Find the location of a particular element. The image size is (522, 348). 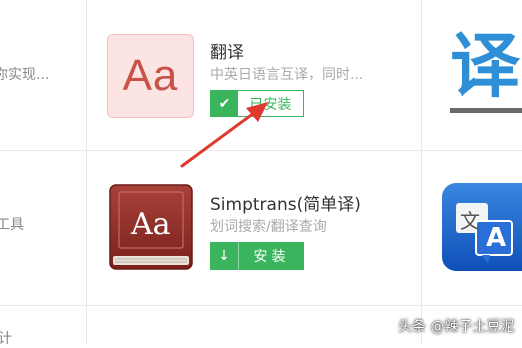

translate-bubbles-icon is located at coordinates (484, 233).